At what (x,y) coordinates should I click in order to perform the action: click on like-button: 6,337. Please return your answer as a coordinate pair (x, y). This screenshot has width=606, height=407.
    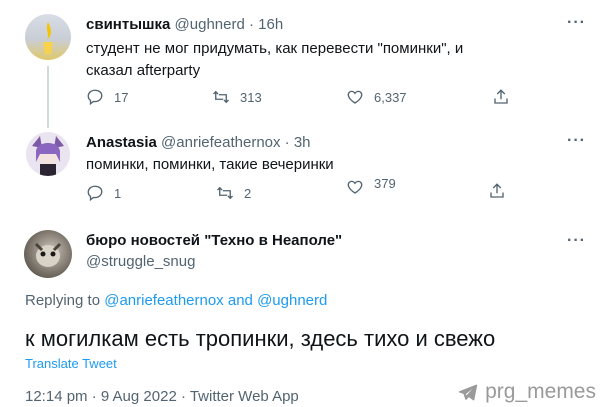
    Looking at the image, I should click on (376, 97).